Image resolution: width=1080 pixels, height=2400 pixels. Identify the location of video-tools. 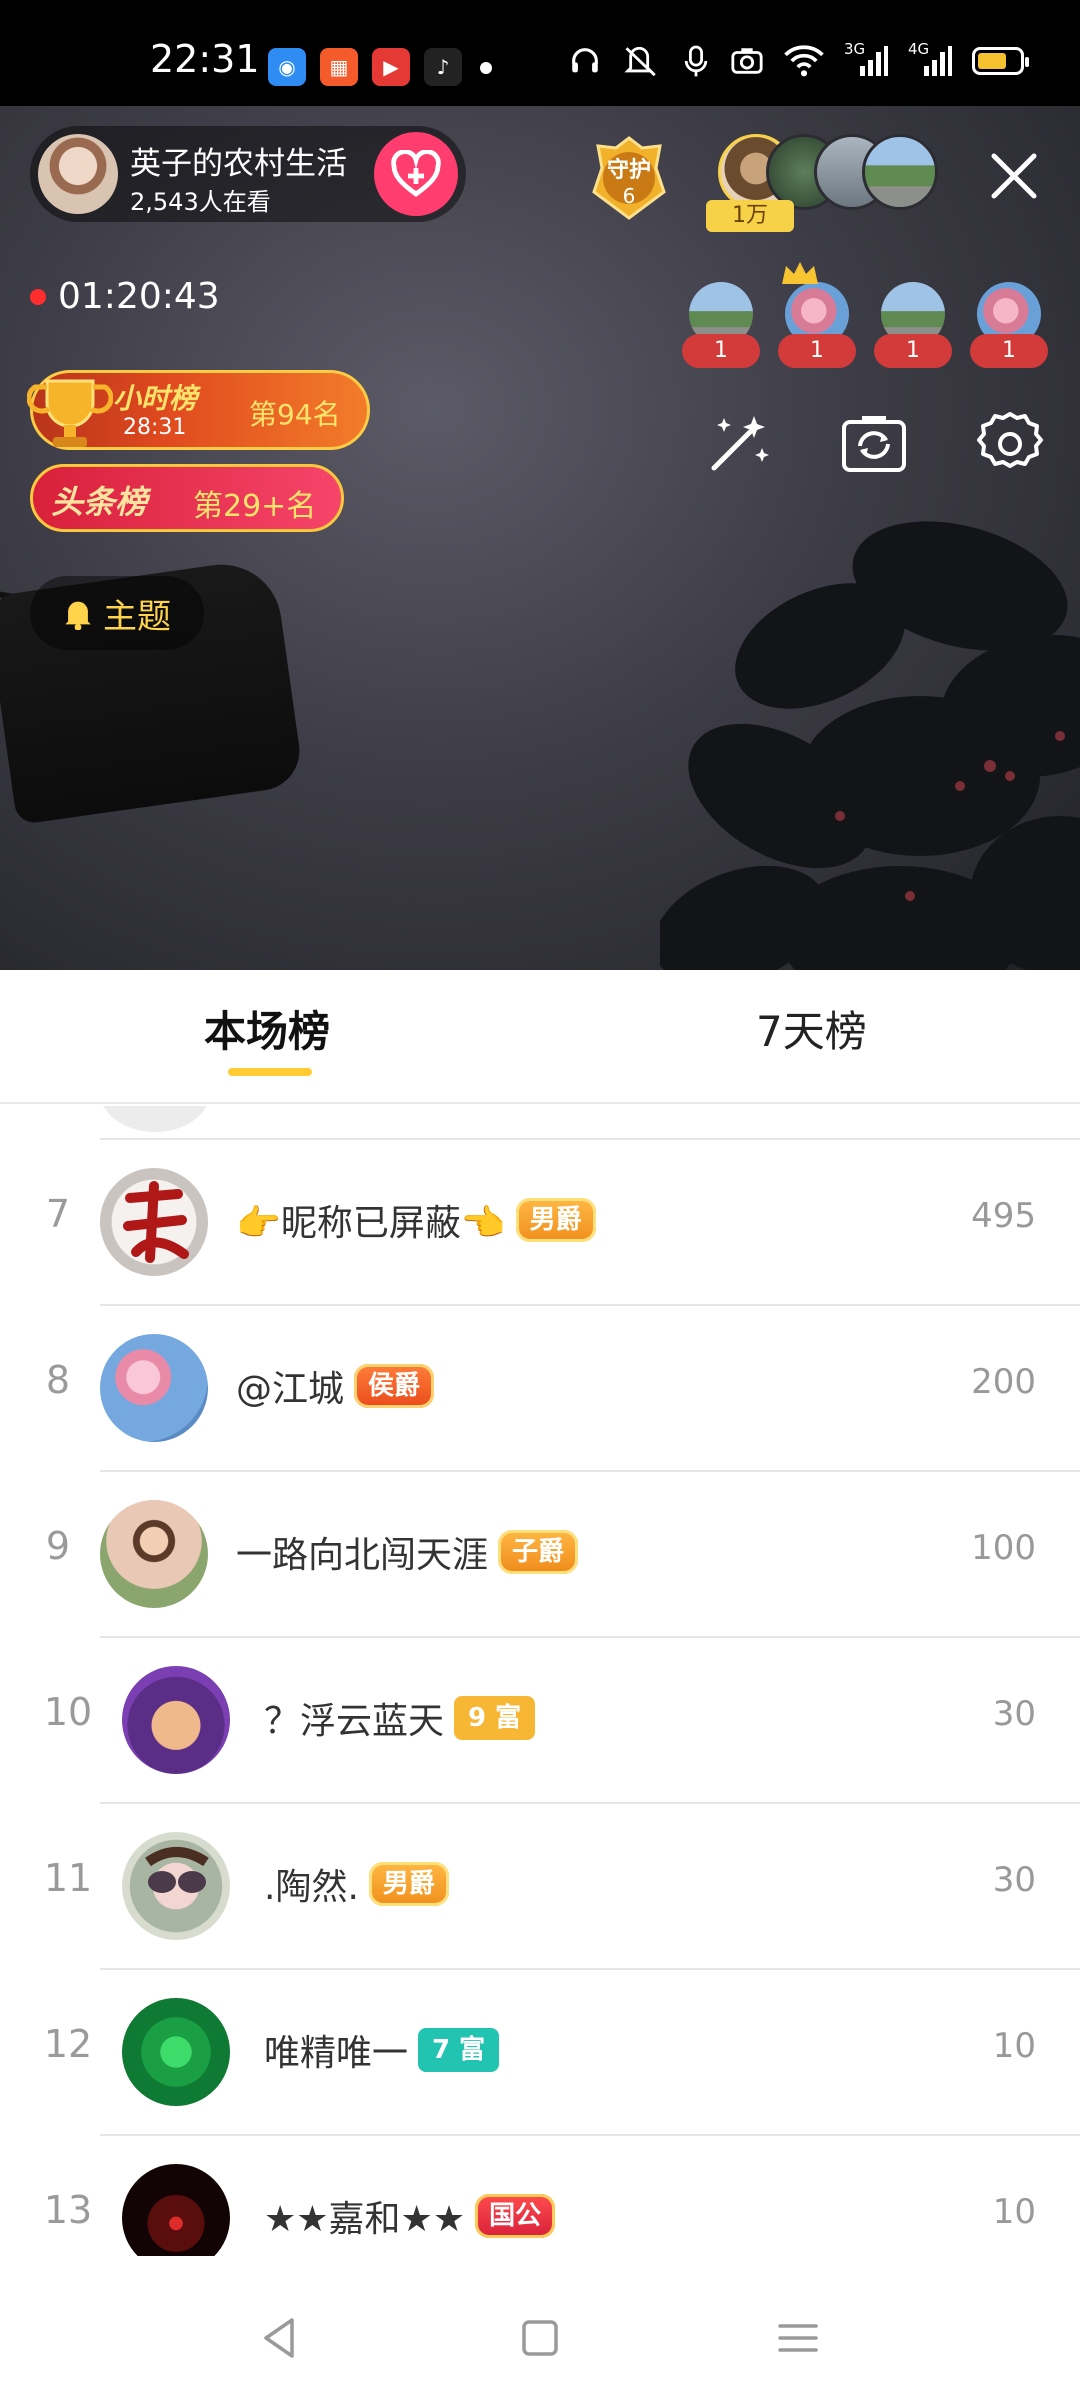
(880, 446).